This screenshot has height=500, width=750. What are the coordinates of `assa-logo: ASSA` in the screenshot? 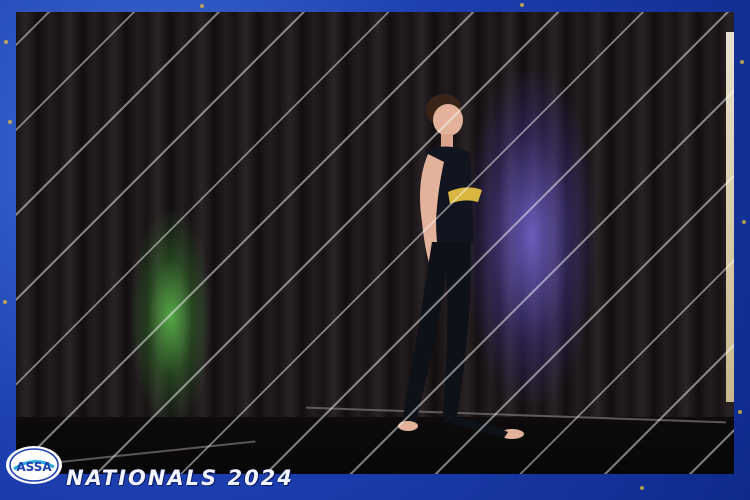 It's located at (34, 465).